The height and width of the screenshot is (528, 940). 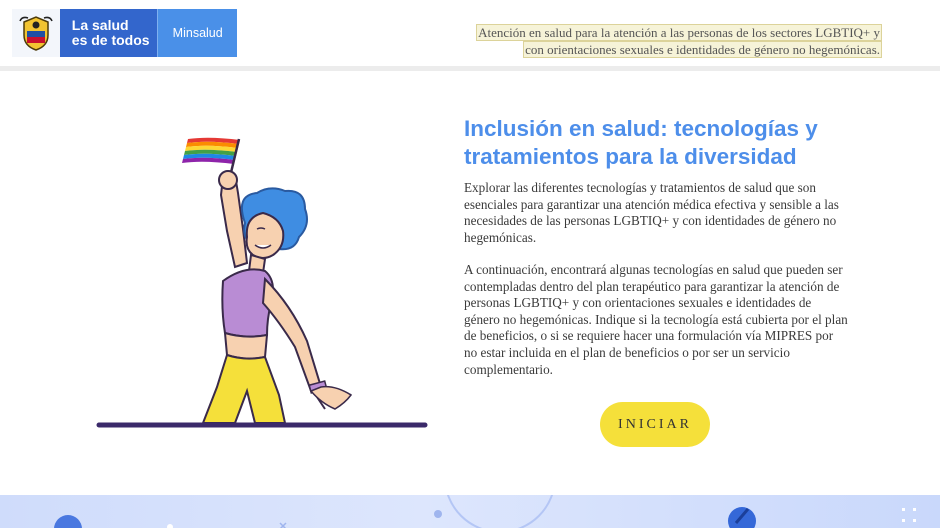 I want to click on fullscreen-icon, so click(x=909, y=515).